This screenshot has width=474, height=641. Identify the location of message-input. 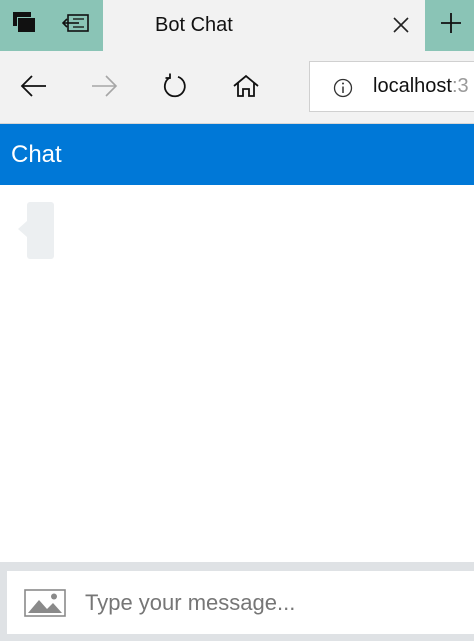
(275, 603).